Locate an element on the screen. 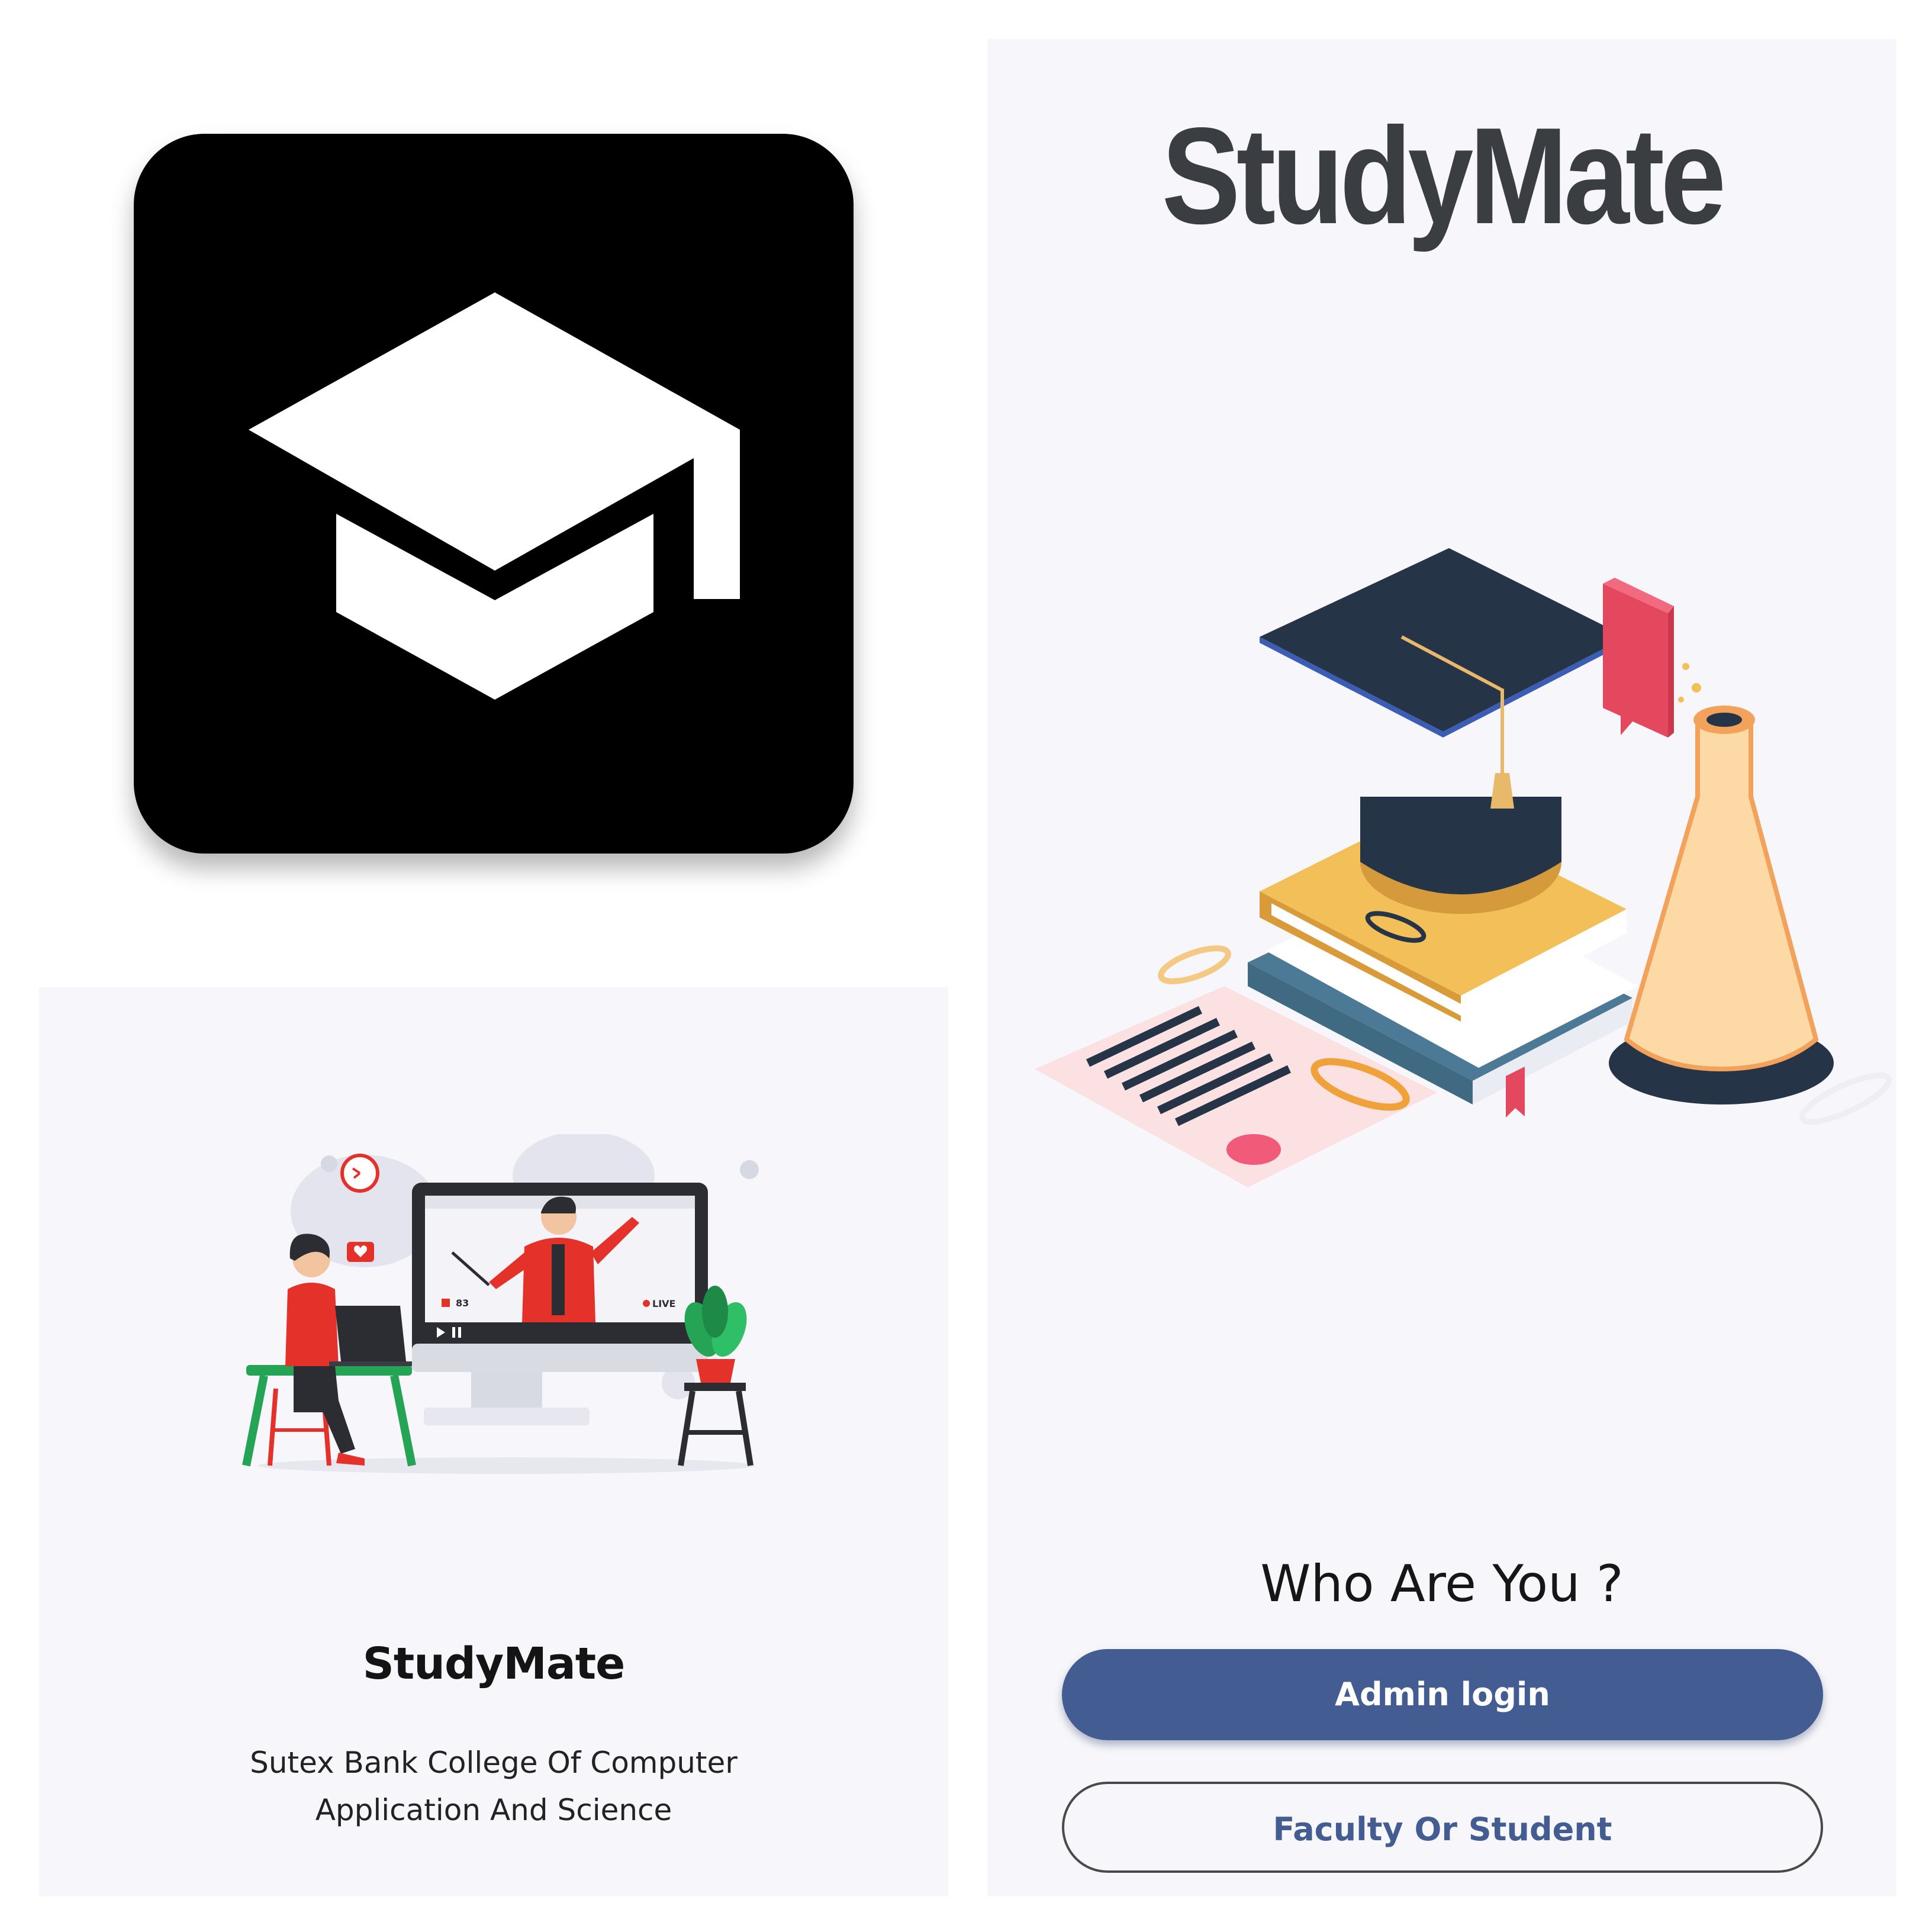 This screenshot has height=1932, width=1932. education-illustration is located at coordinates (1463, 867).